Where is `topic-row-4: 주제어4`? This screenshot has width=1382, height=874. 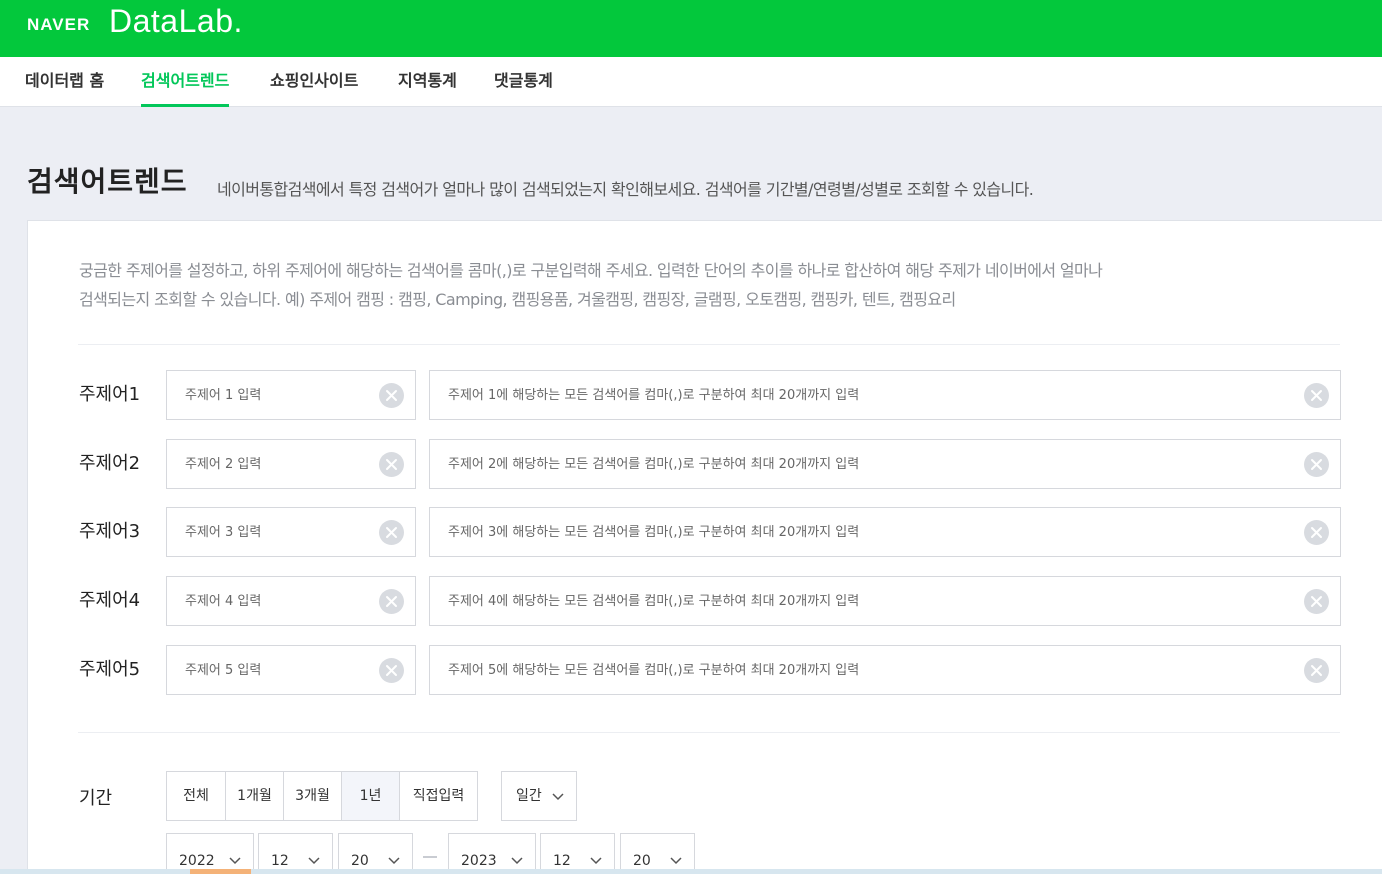 topic-row-4: 주제어4 is located at coordinates (705, 601).